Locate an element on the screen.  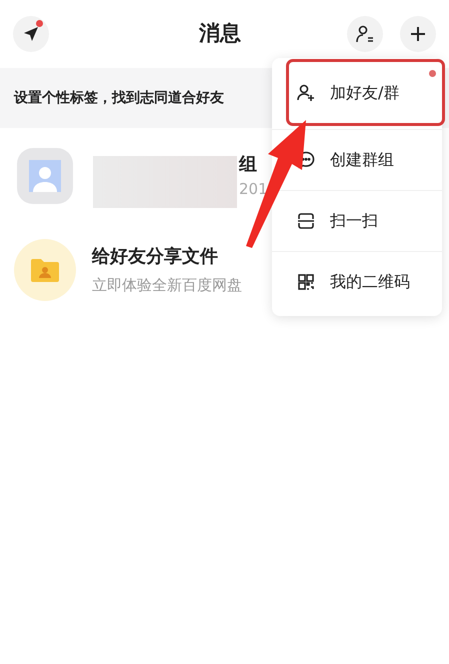
send-button is located at coordinates (31, 34).